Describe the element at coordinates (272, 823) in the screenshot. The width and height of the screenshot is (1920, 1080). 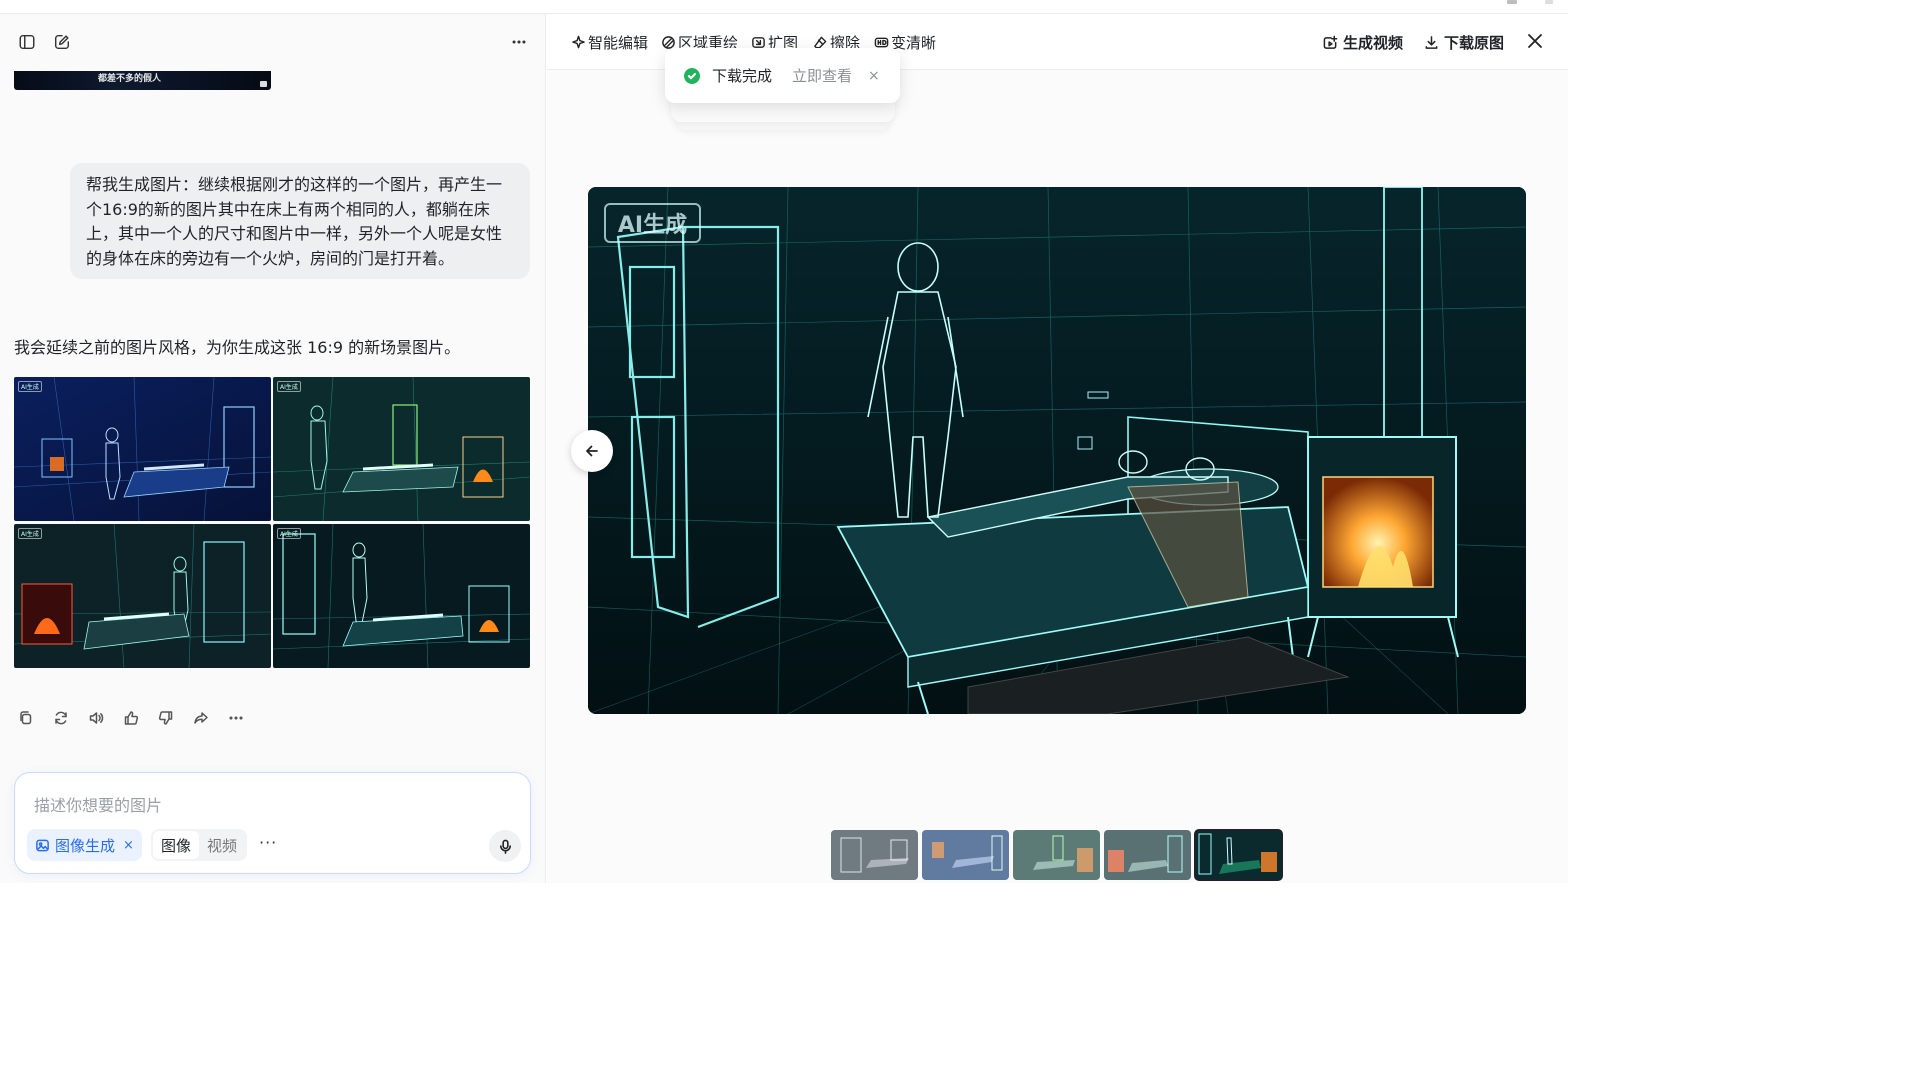
I see `prompt-composer: 描述你想要的图片 图像生成 × 图像 视频 ···` at that location.